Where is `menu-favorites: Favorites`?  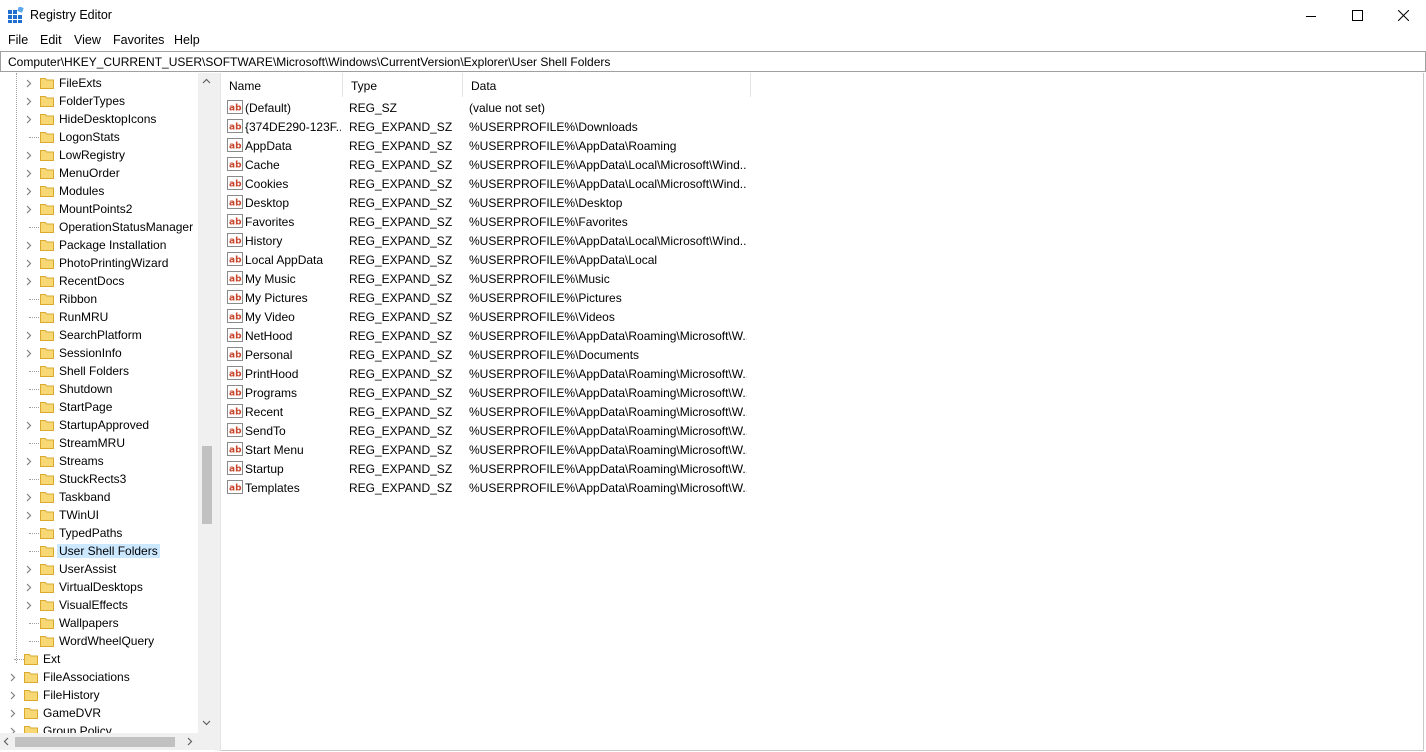 menu-favorites: Favorites is located at coordinates (138, 40).